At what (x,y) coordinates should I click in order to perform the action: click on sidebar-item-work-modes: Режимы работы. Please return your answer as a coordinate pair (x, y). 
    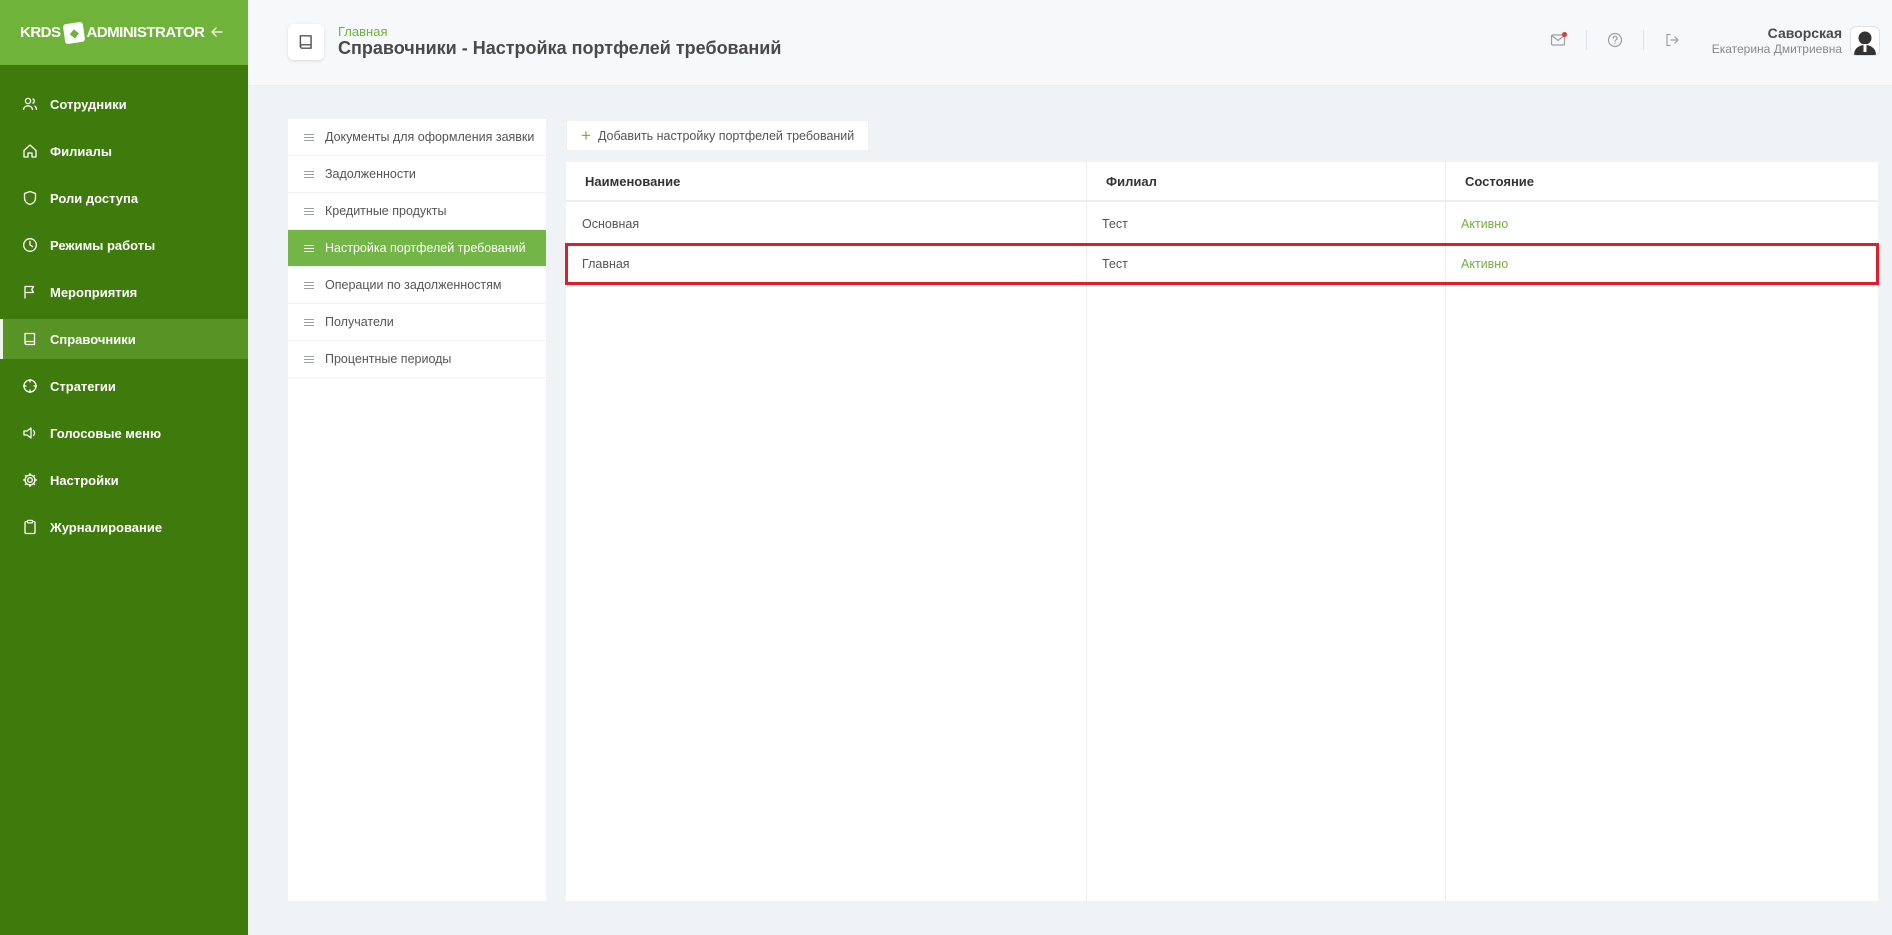
    Looking at the image, I should click on (124, 245).